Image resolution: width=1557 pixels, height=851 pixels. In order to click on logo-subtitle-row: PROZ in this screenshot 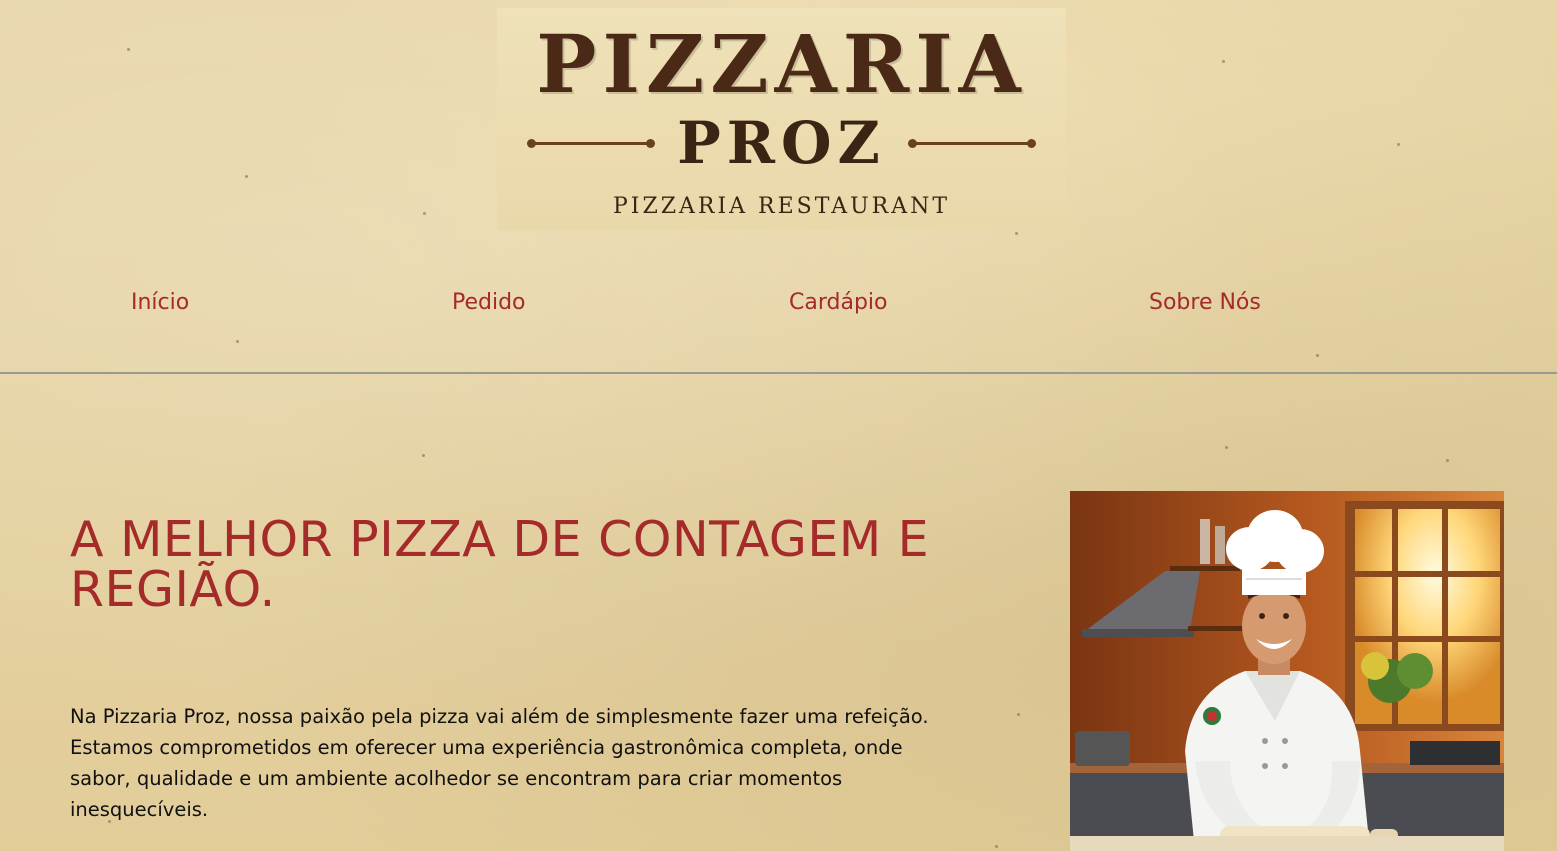, I will do `click(781, 143)`.